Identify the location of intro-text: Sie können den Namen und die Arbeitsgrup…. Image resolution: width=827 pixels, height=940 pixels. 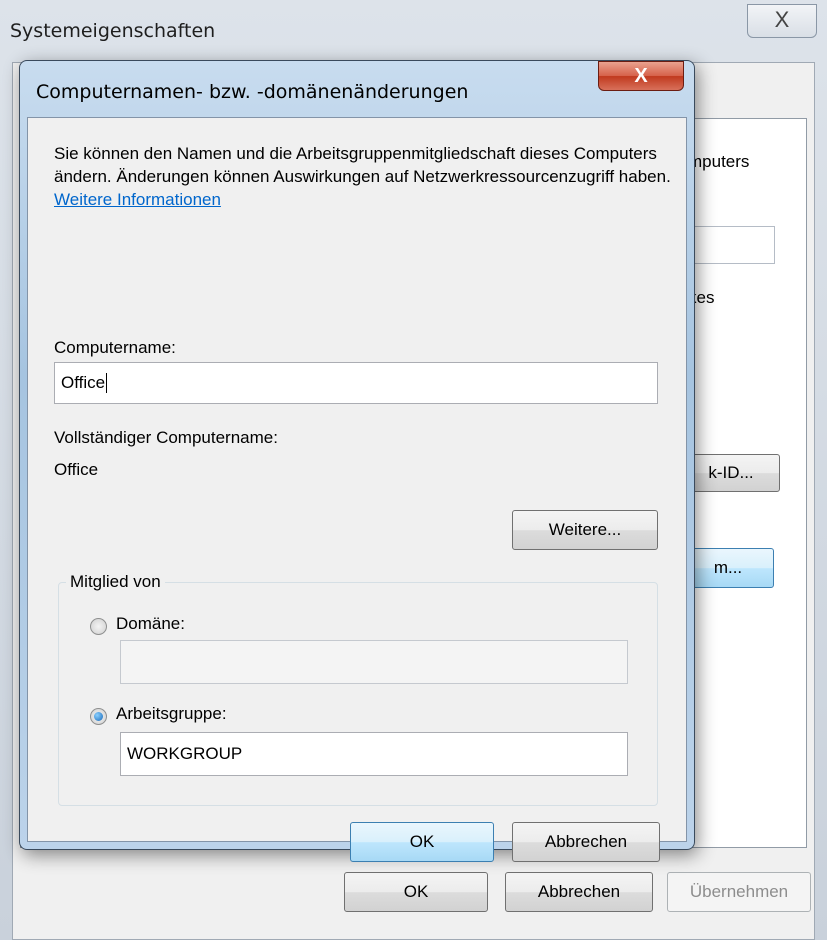
(362, 165).